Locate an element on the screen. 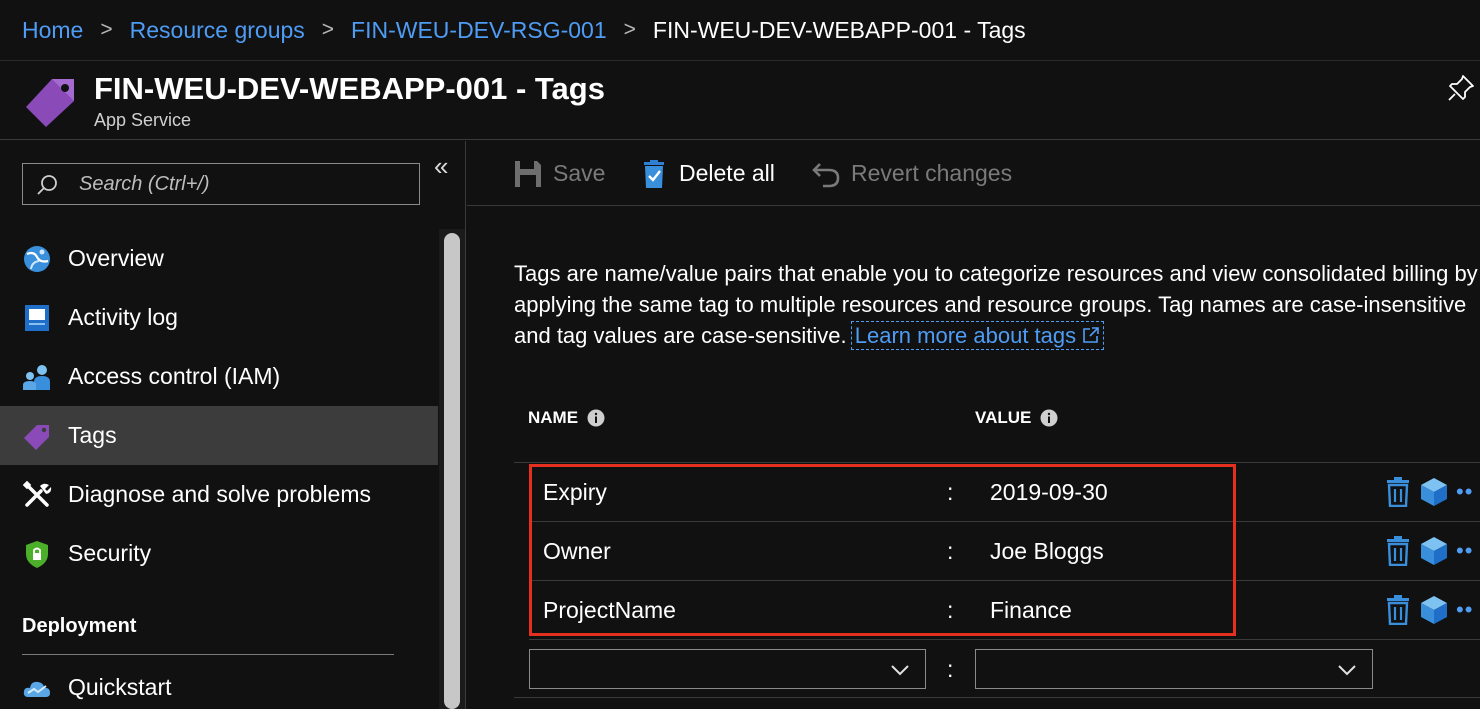 This screenshot has height=709, width=1480. sidebar-search is located at coordinates (221, 184).